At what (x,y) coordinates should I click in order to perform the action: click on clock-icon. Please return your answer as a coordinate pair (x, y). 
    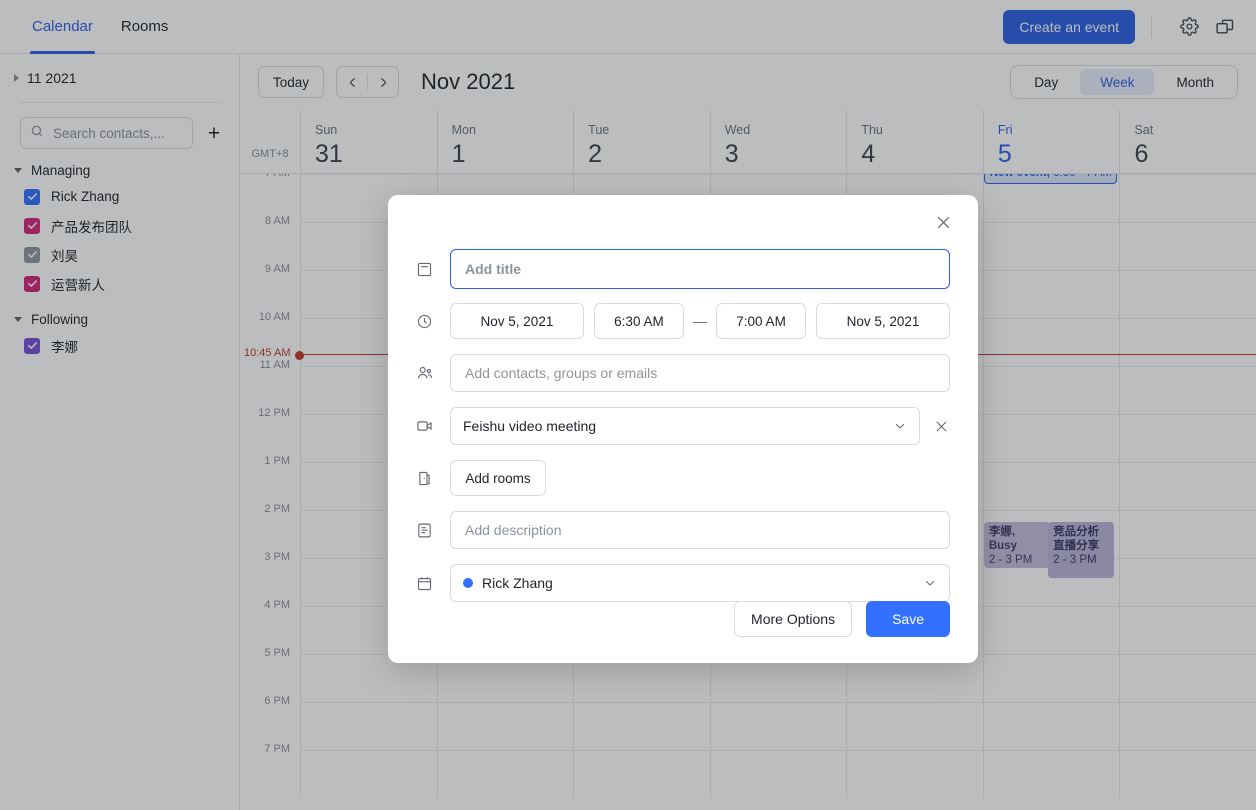
    Looking at the image, I should click on (433, 321).